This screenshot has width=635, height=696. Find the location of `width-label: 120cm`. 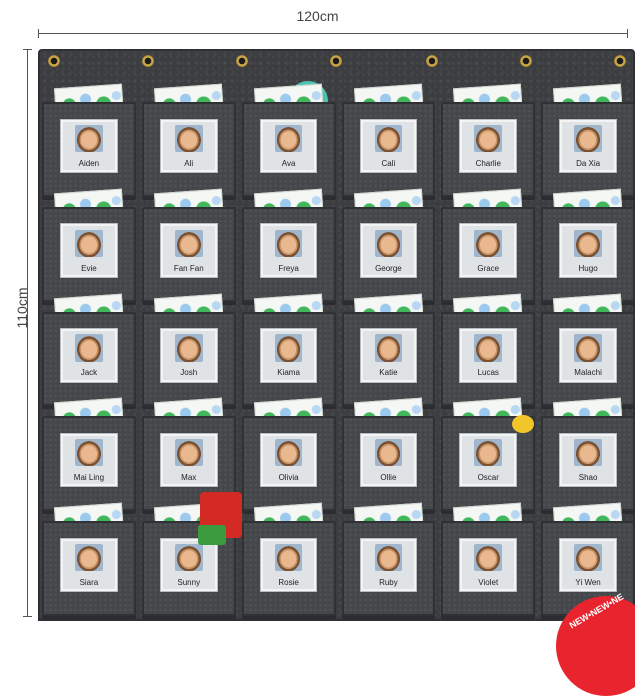

width-label: 120cm is located at coordinates (317, 16).